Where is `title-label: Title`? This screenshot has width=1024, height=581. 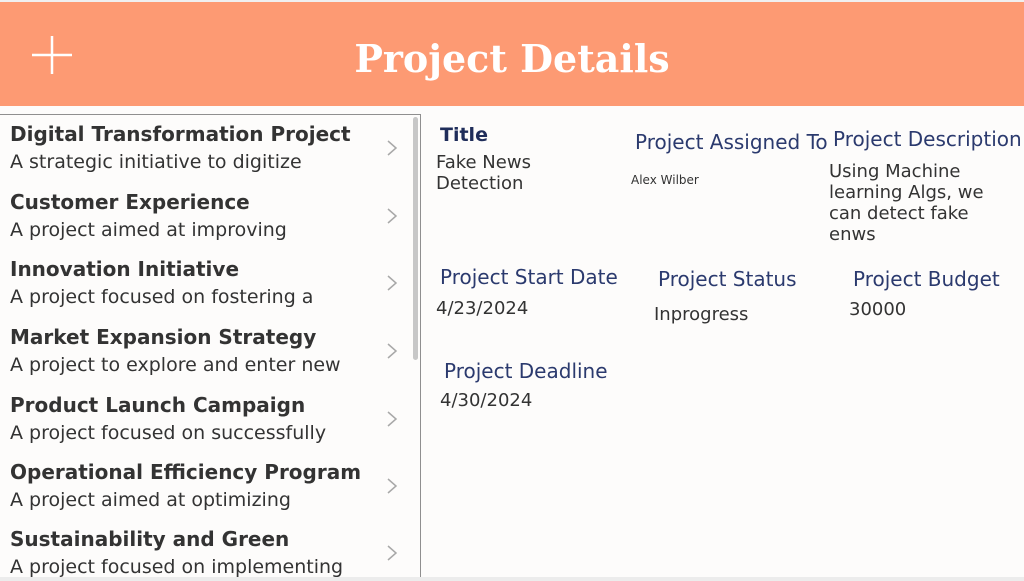 title-label: Title is located at coordinates (464, 135).